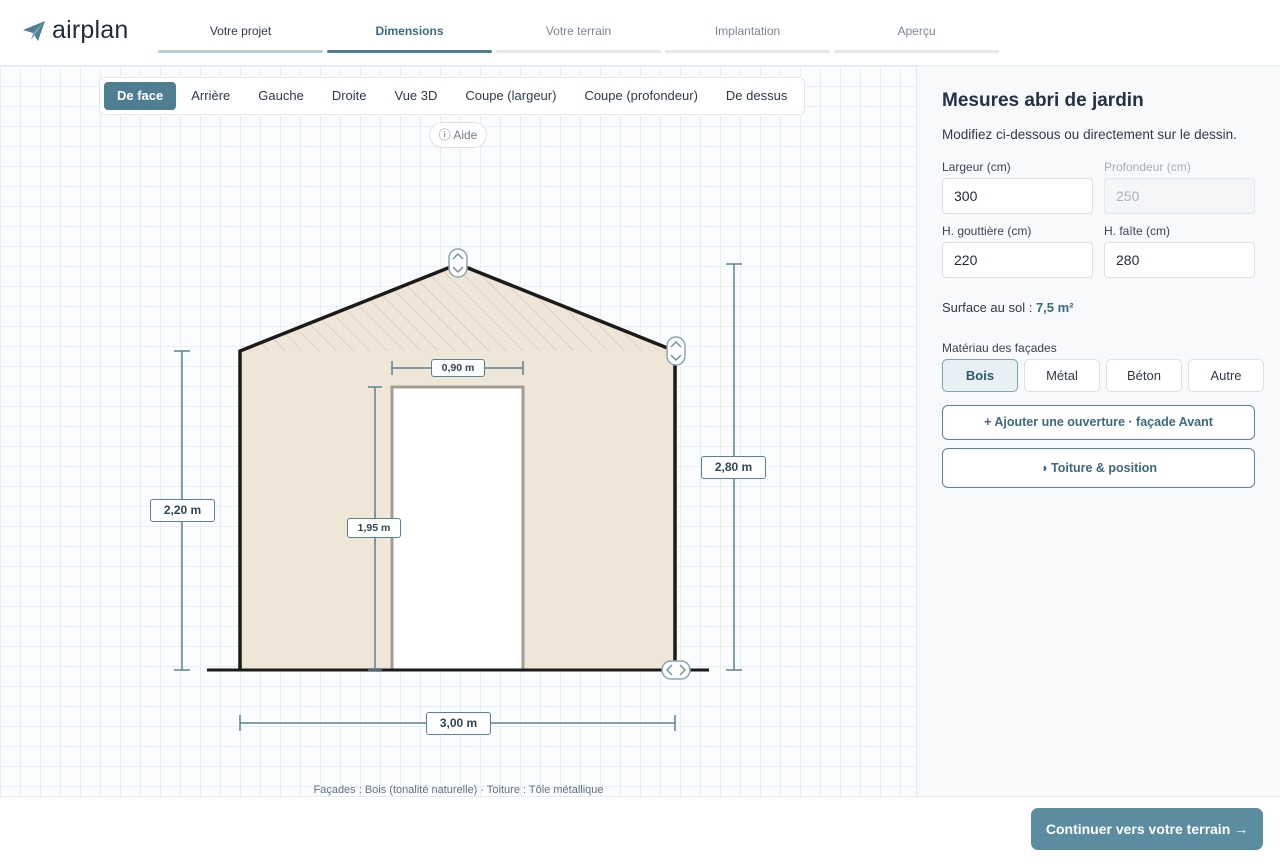 The image size is (1280, 859). I want to click on door-width-label: 0,90 m, so click(458, 368).